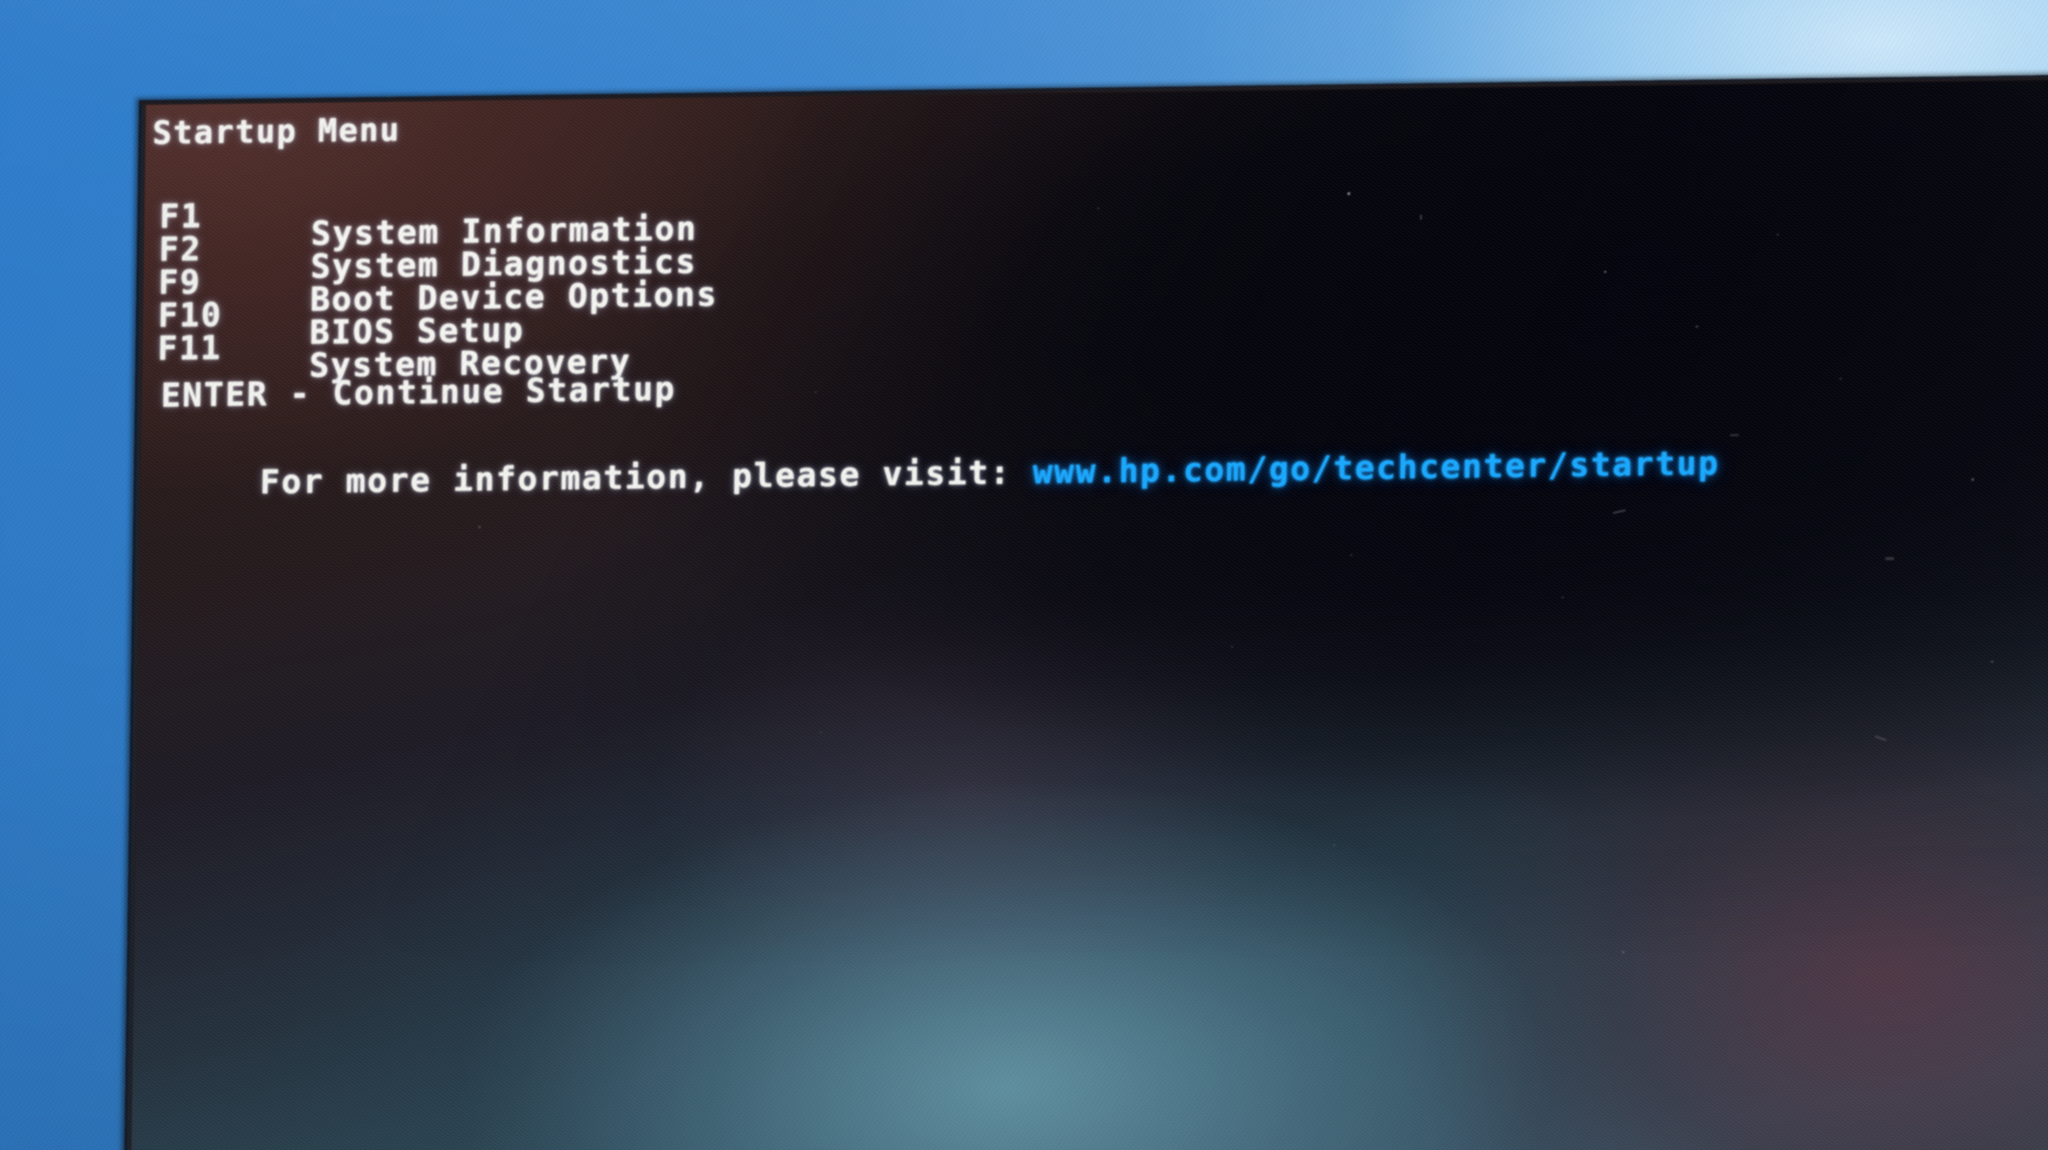  Describe the element at coordinates (190, 347) in the screenshot. I see `menu-item-f11-key: F11` at that location.